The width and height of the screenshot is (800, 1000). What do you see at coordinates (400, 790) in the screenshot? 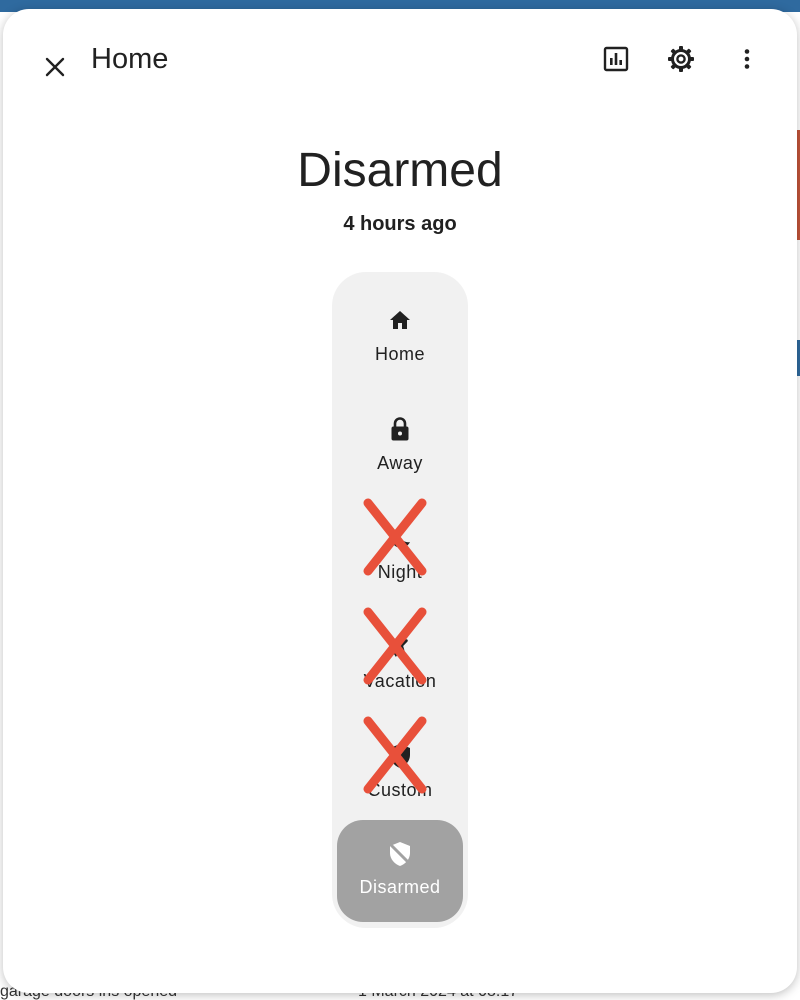
I see `mode-custom-label: Custom` at bounding box center [400, 790].